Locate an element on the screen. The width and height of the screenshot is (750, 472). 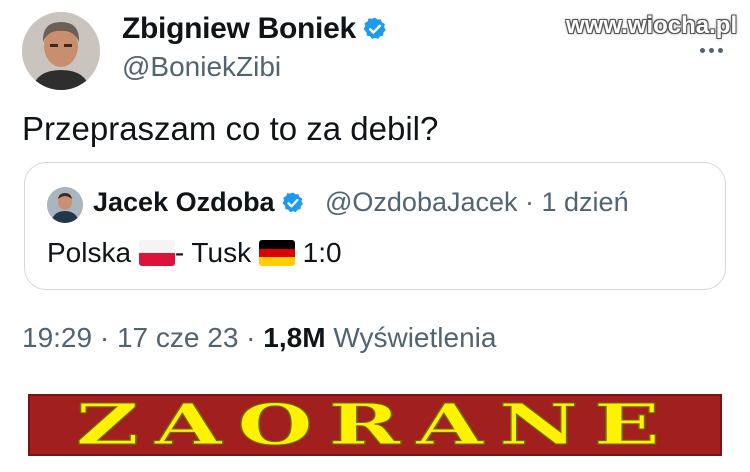
author-avatar is located at coordinates (61, 51).